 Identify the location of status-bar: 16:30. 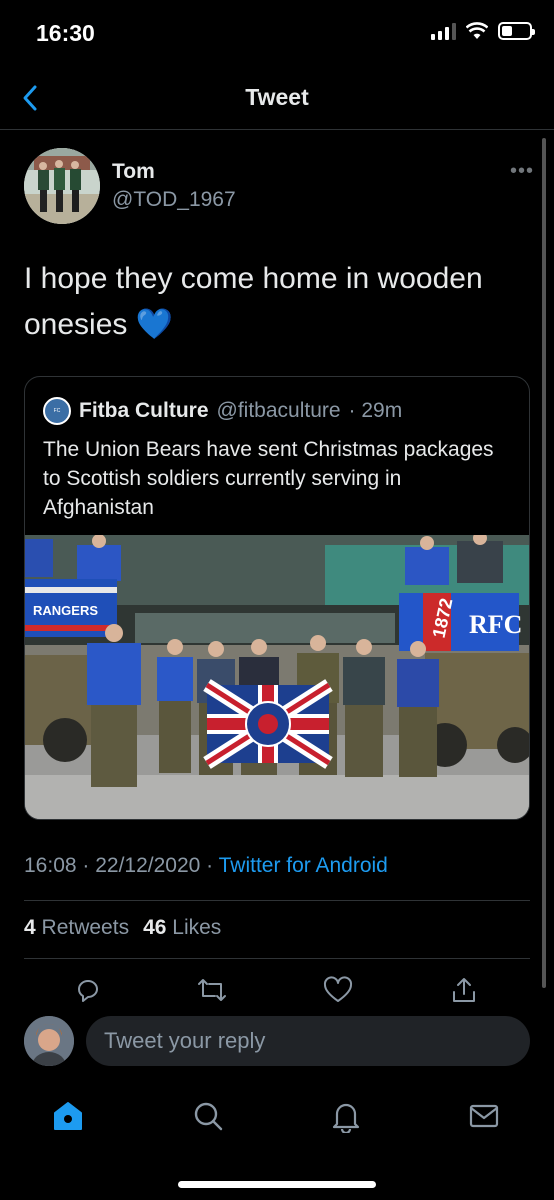
(277, 33).